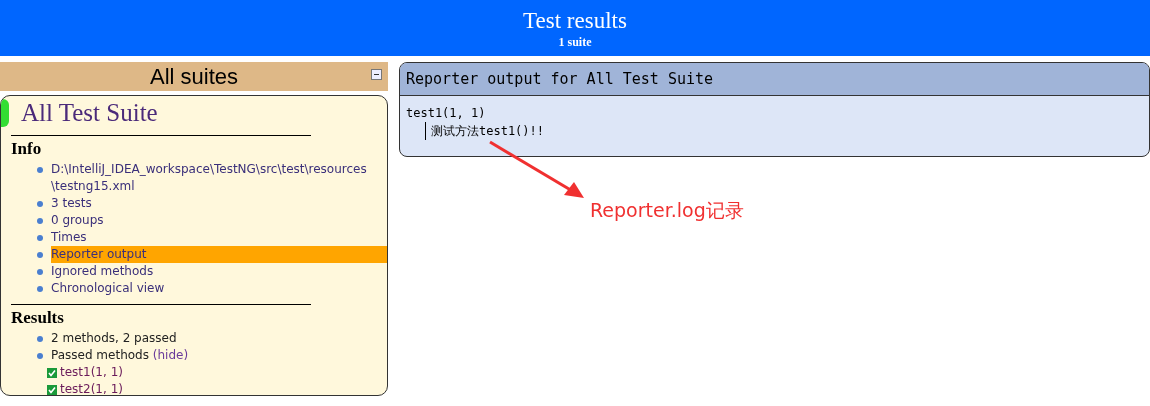 The width and height of the screenshot is (1150, 406). I want to click on suites-title: All suites, so click(193, 76).